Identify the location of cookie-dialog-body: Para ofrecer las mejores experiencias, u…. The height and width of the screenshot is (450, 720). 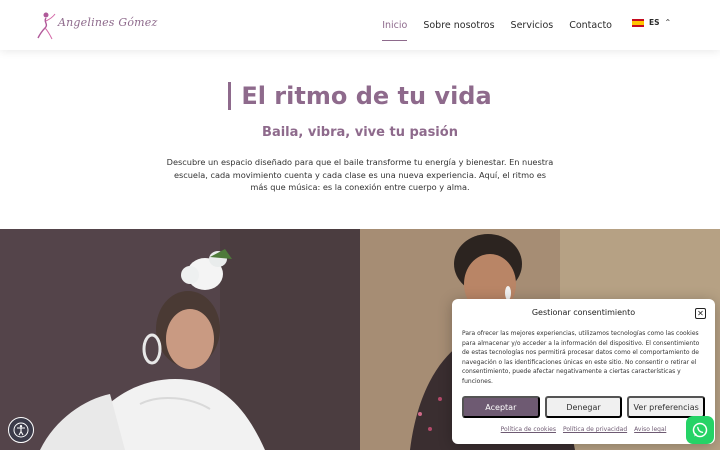
(581, 357).